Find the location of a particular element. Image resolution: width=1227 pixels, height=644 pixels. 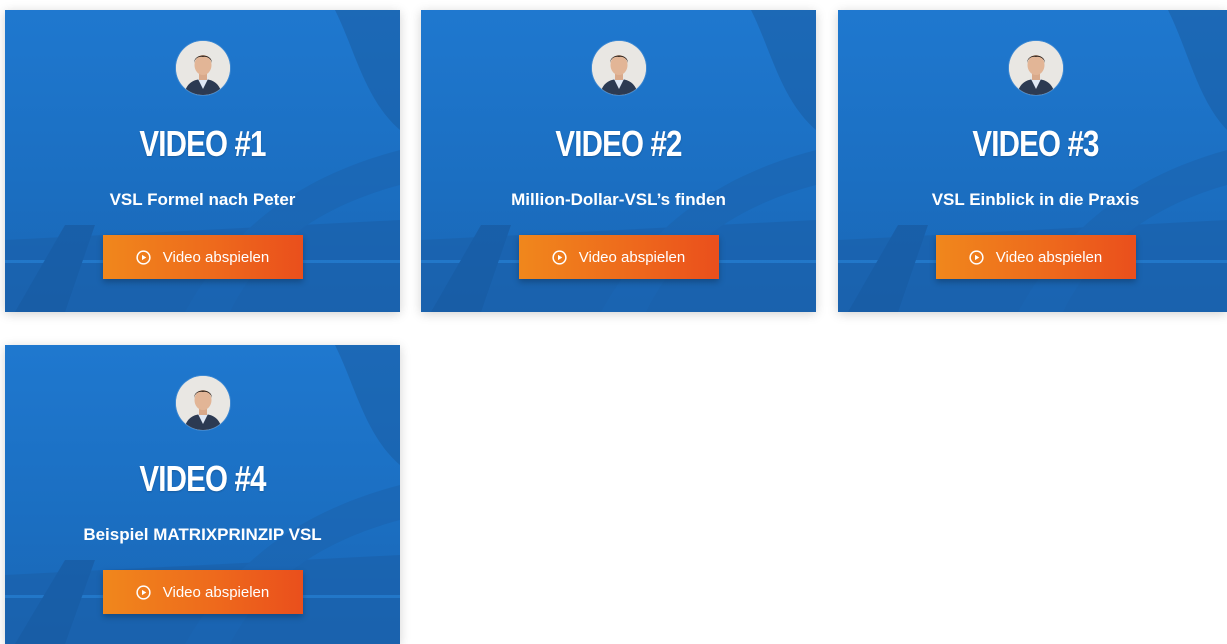

video-subtitle: Million-Dollar-VSL’s finden is located at coordinates (618, 199).